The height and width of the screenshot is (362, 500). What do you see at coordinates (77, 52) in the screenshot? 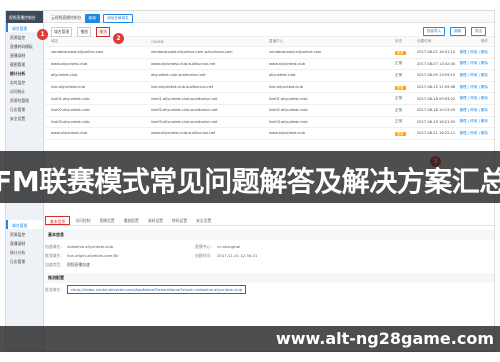
I see `cell-domain: vendacanoast.aliyunlive.com` at bounding box center [77, 52].